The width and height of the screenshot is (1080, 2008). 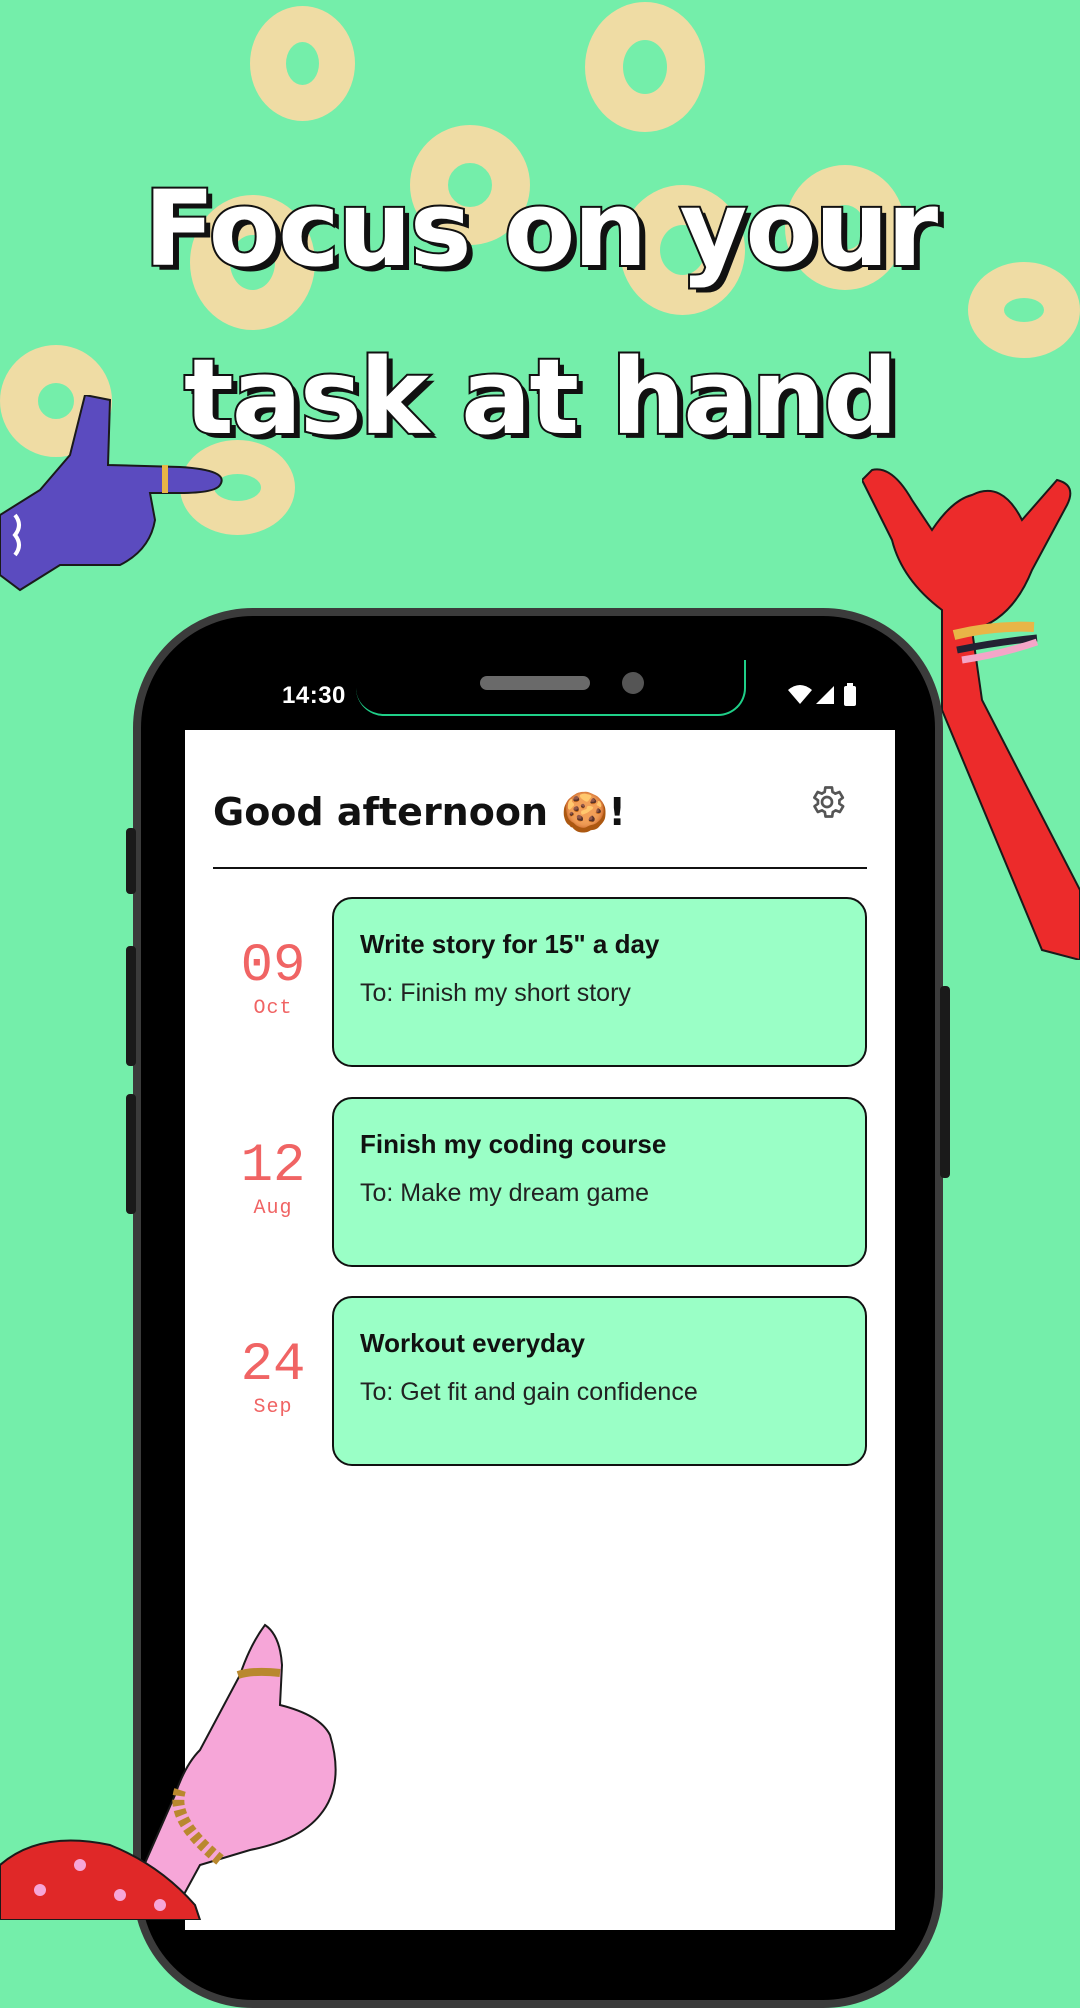 I want to click on task-title: Write story for 15" a day, so click(x=510, y=944).